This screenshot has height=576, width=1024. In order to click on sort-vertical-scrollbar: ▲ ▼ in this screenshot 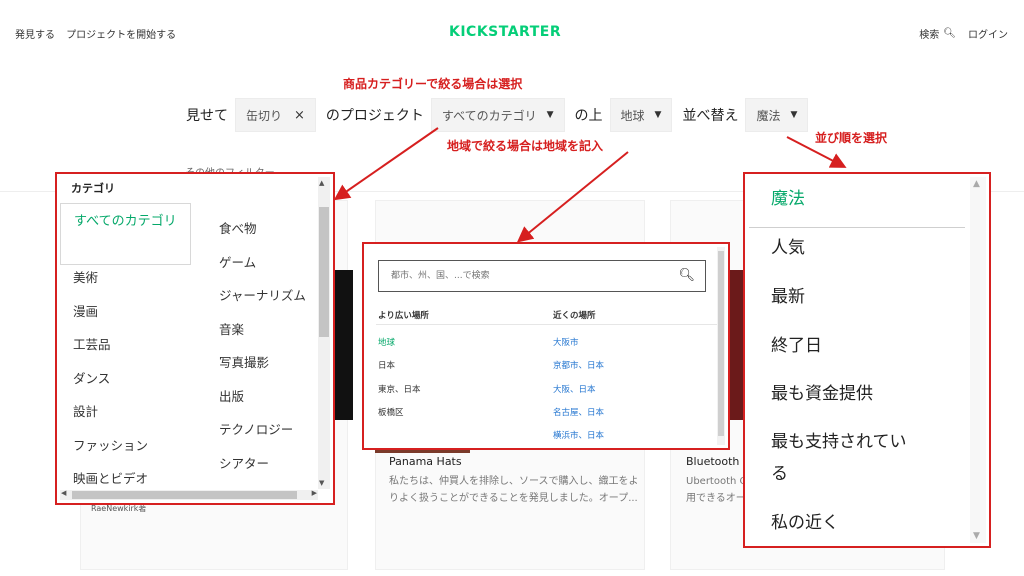, I will do `click(978, 360)`.